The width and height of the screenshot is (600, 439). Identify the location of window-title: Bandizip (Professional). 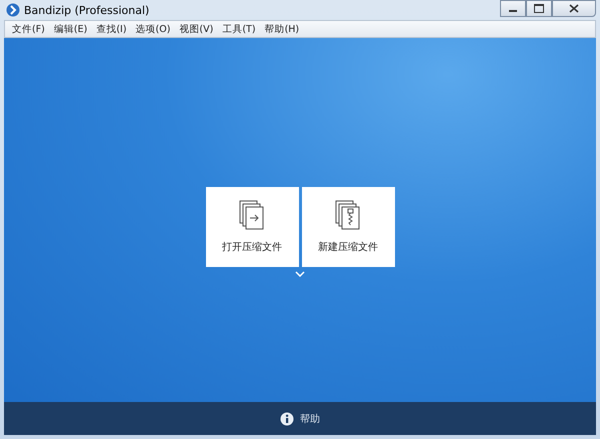
(87, 10).